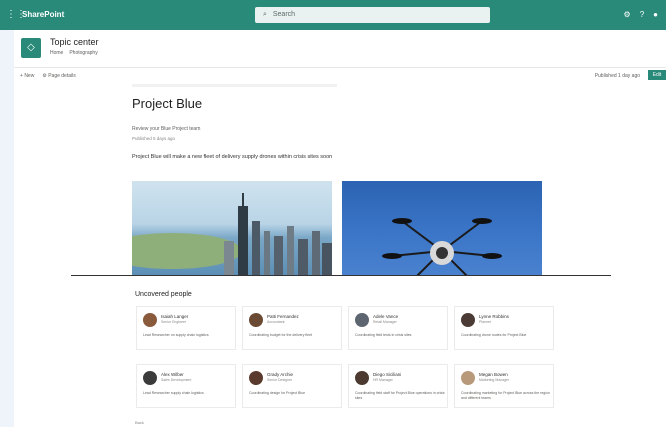  What do you see at coordinates (627, 14) in the screenshot?
I see `settings-icon: ⚙` at bounding box center [627, 14].